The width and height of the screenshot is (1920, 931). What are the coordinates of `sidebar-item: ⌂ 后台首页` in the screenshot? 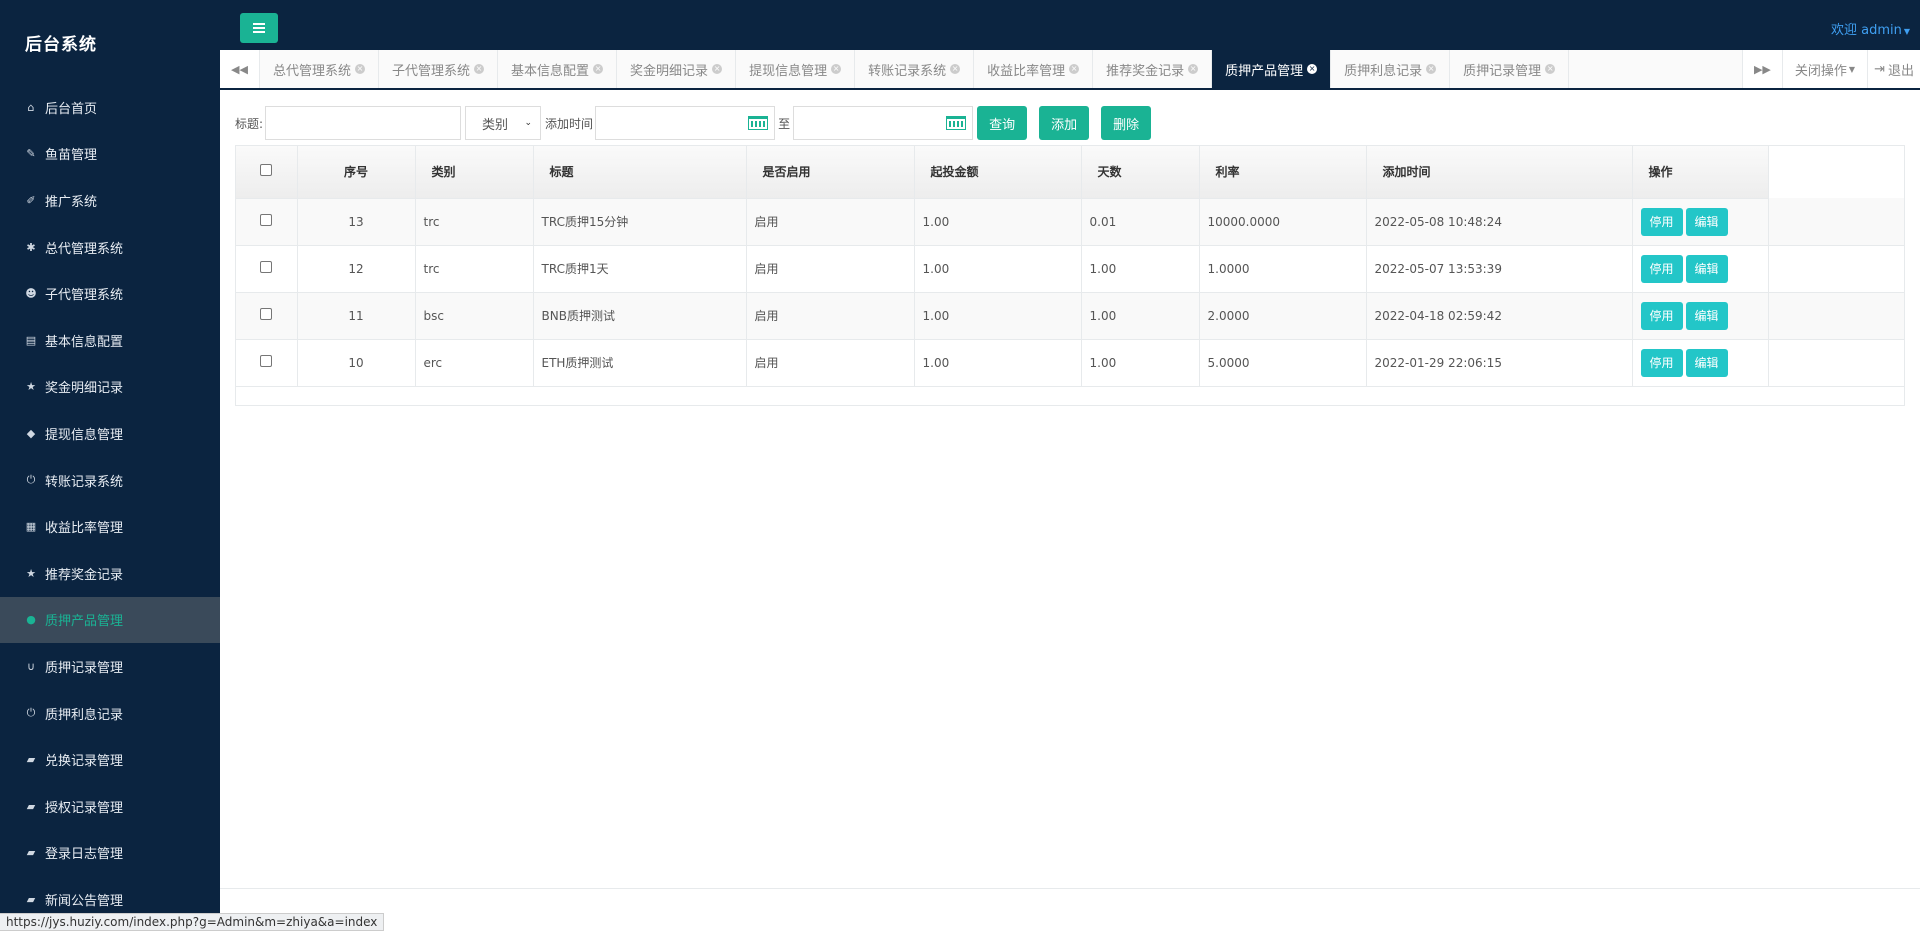 It's located at (110, 107).